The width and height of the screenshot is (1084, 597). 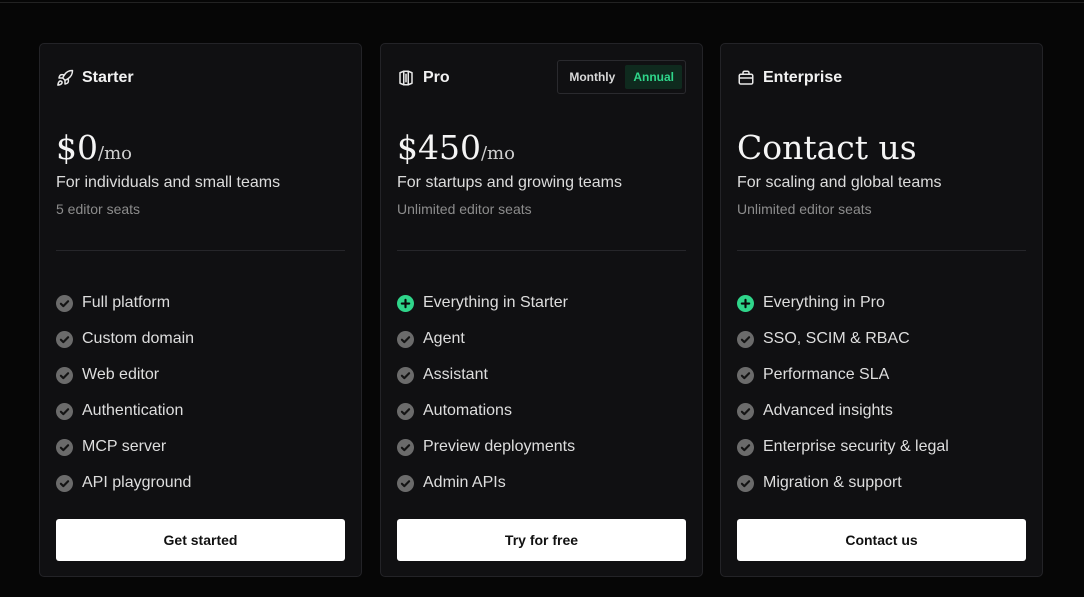 I want to click on try-for-free-button: Try for free, so click(x=541, y=540).